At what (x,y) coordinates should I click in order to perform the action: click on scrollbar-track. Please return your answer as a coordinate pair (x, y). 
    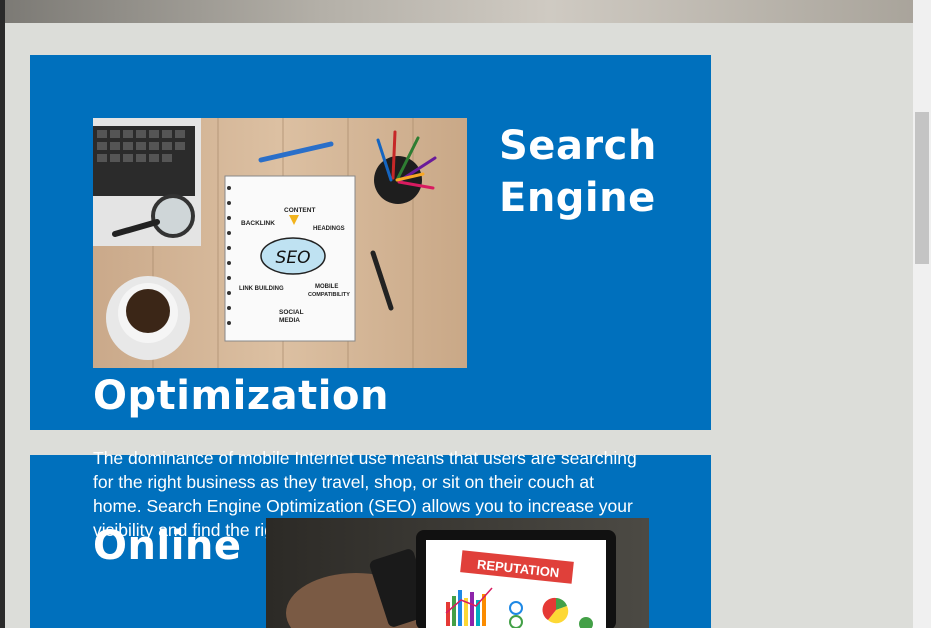
    Looking at the image, I should click on (922, 314).